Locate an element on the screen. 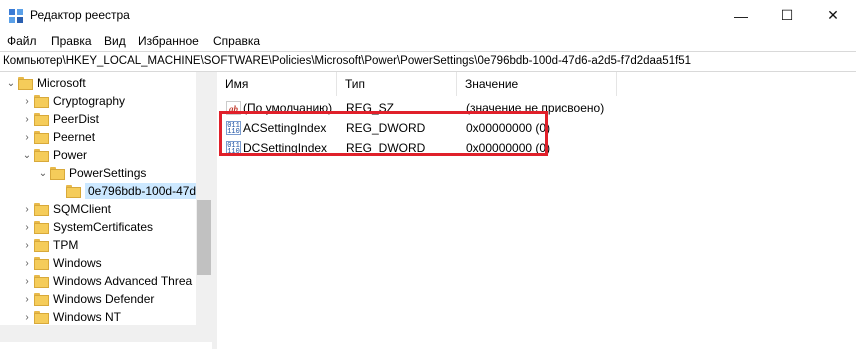 This screenshot has height=349, width=856. tree-item-label: Windows Advanced Threa is located at coordinates (123, 281).